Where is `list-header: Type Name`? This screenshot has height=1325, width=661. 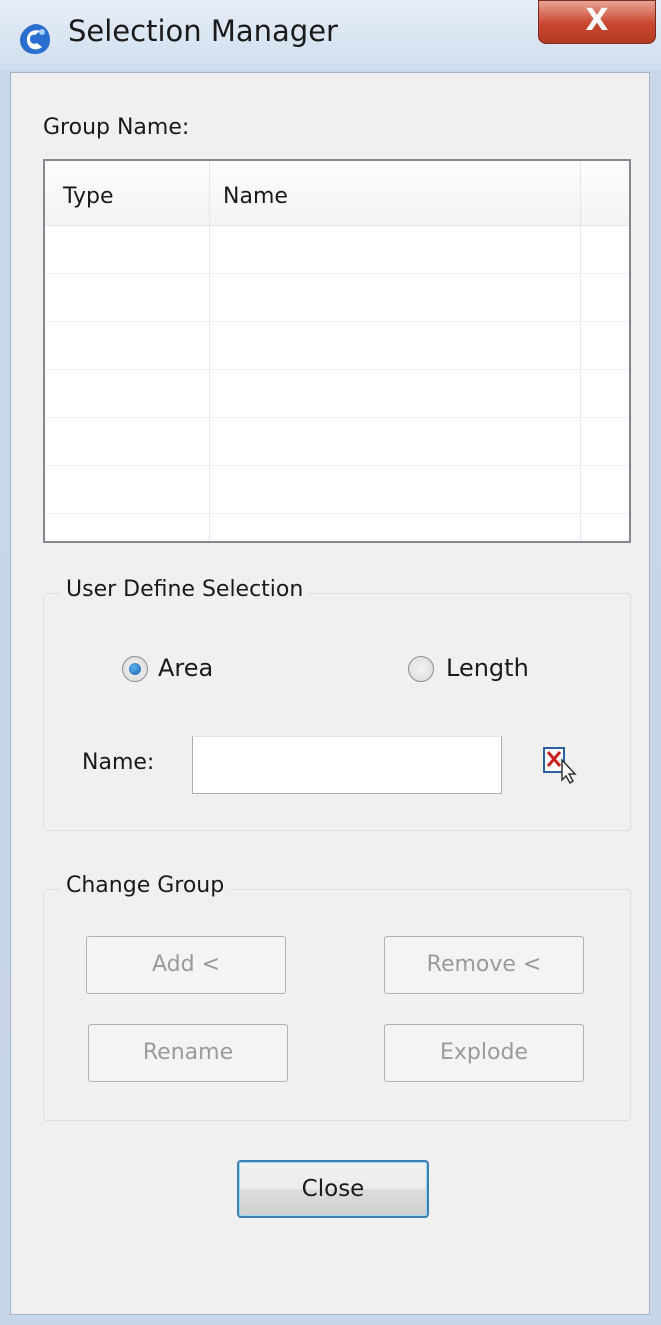 list-header: Type Name is located at coordinates (337, 193).